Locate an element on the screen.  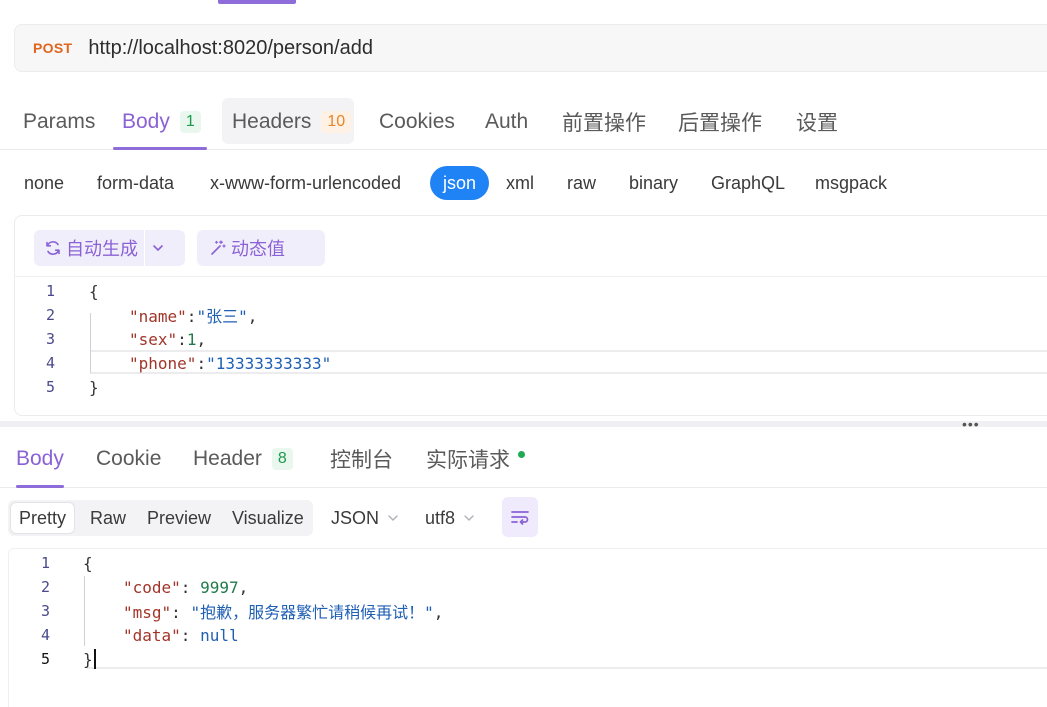
code-line: 3 "sex":1, is located at coordinates (531, 339).